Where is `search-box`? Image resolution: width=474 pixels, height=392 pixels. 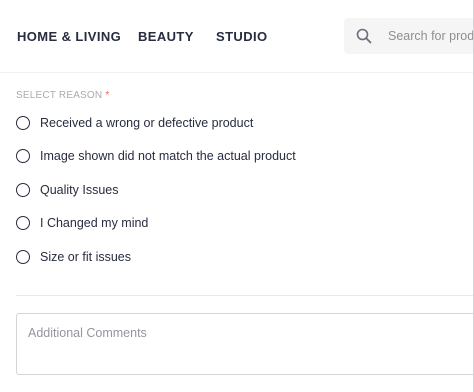
search-box is located at coordinates (409, 36).